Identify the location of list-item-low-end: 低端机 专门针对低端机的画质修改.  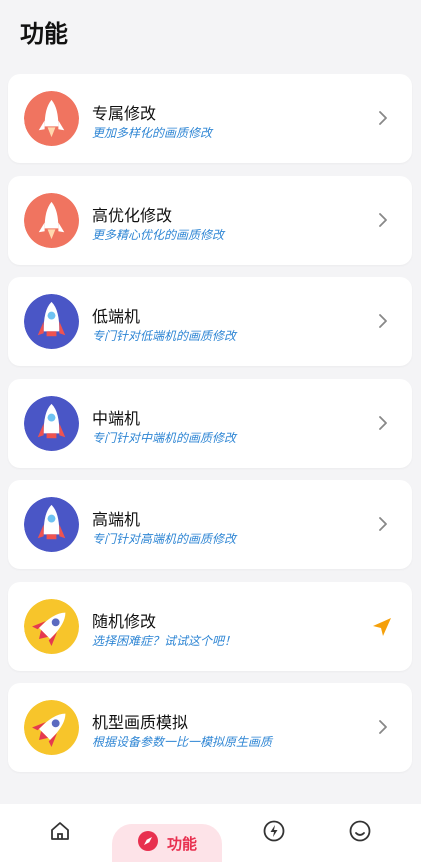
(210, 321).